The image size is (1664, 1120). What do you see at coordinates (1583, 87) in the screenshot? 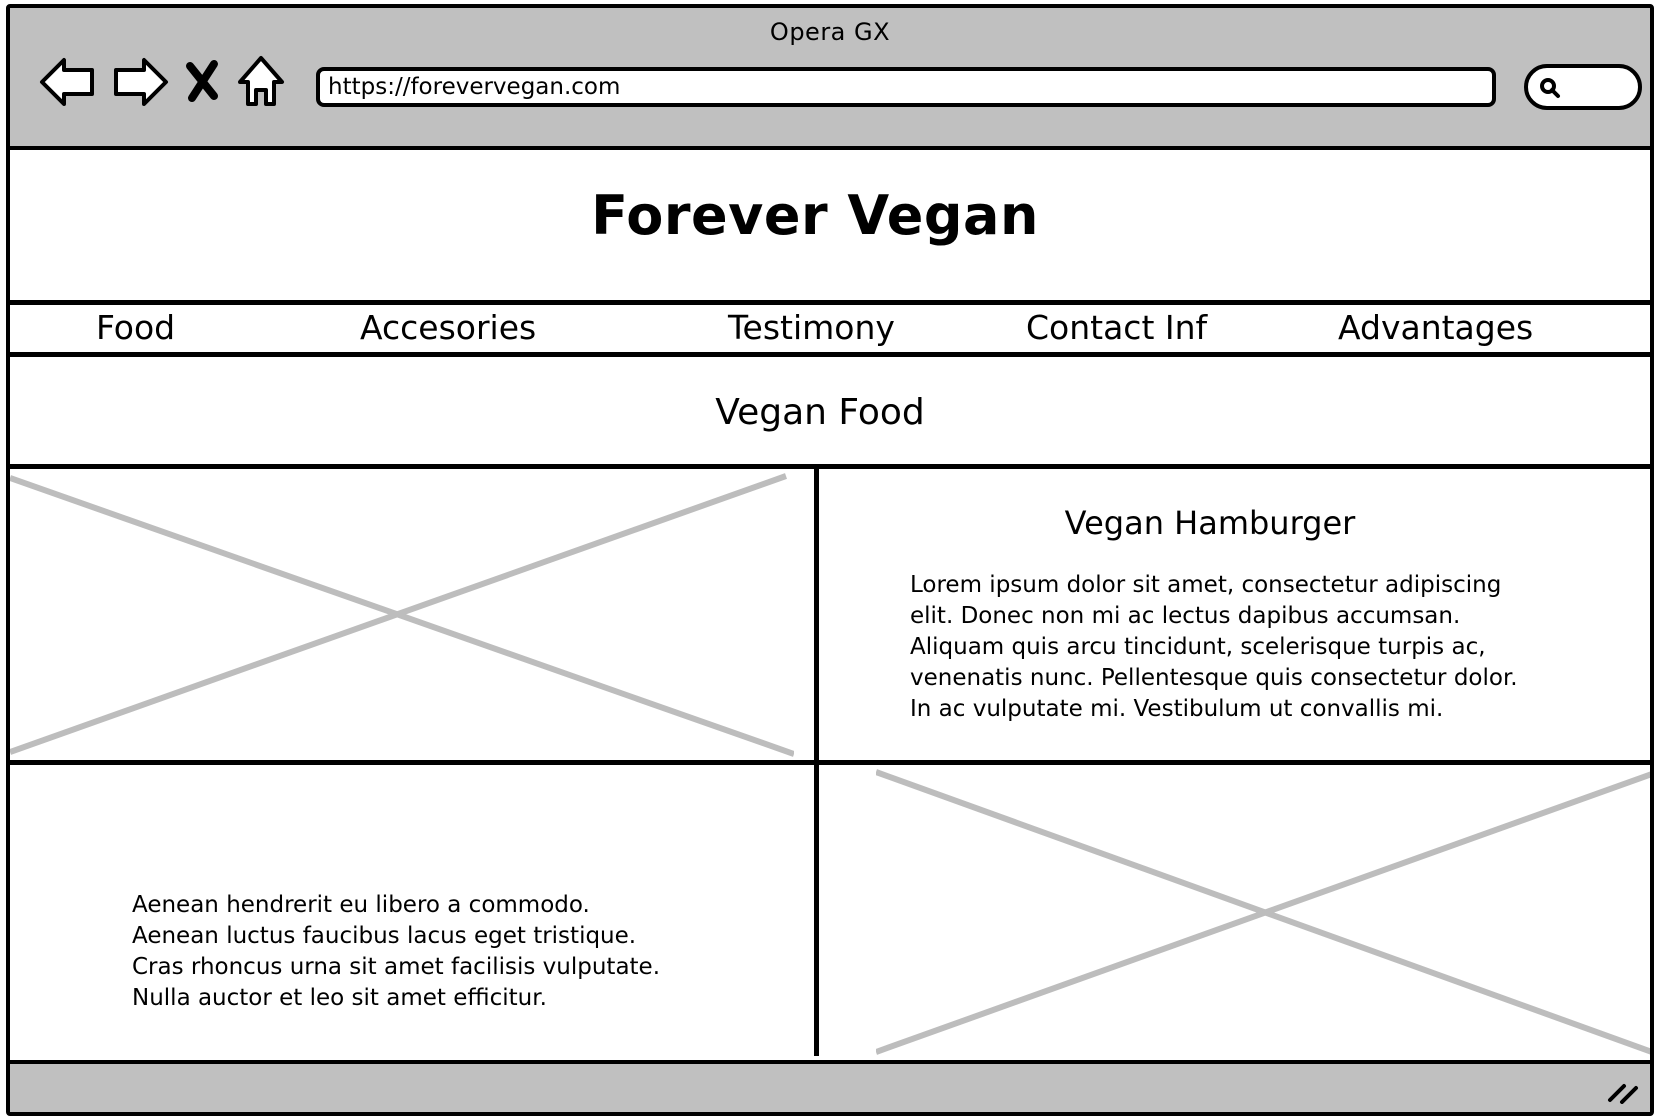
I see `search-input` at bounding box center [1583, 87].